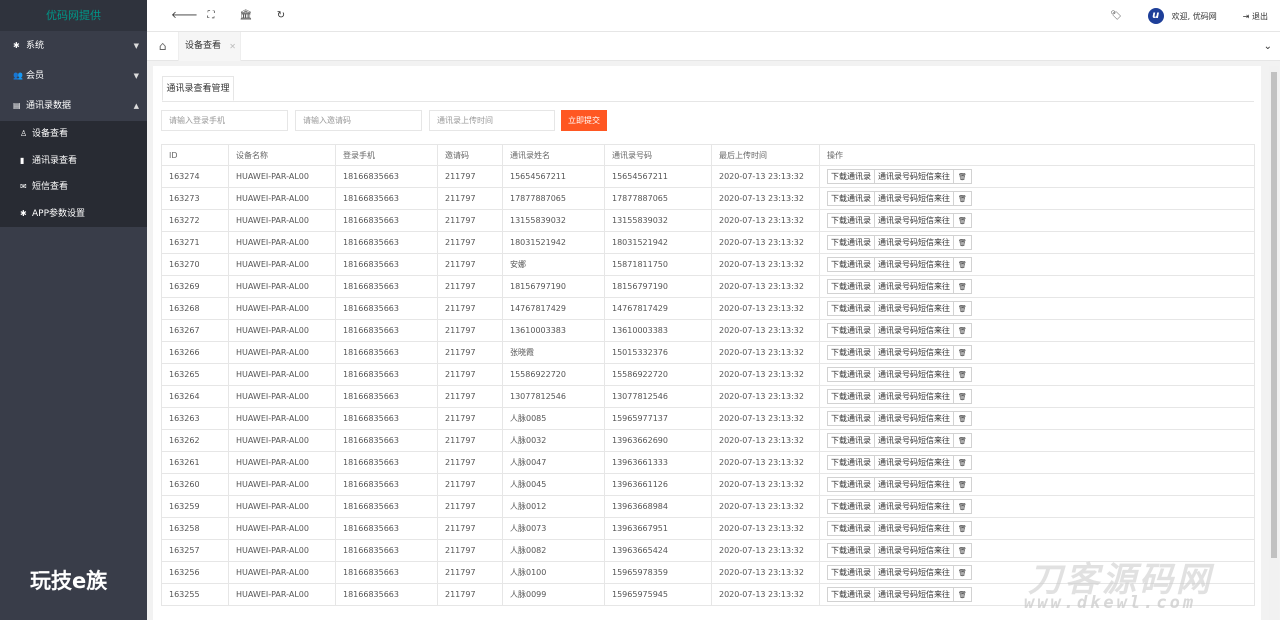 Image resolution: width=1280 pixels, height=620 pixels. I want to click on tab-device-view: 设备查看 ✕, so click(210, 46).